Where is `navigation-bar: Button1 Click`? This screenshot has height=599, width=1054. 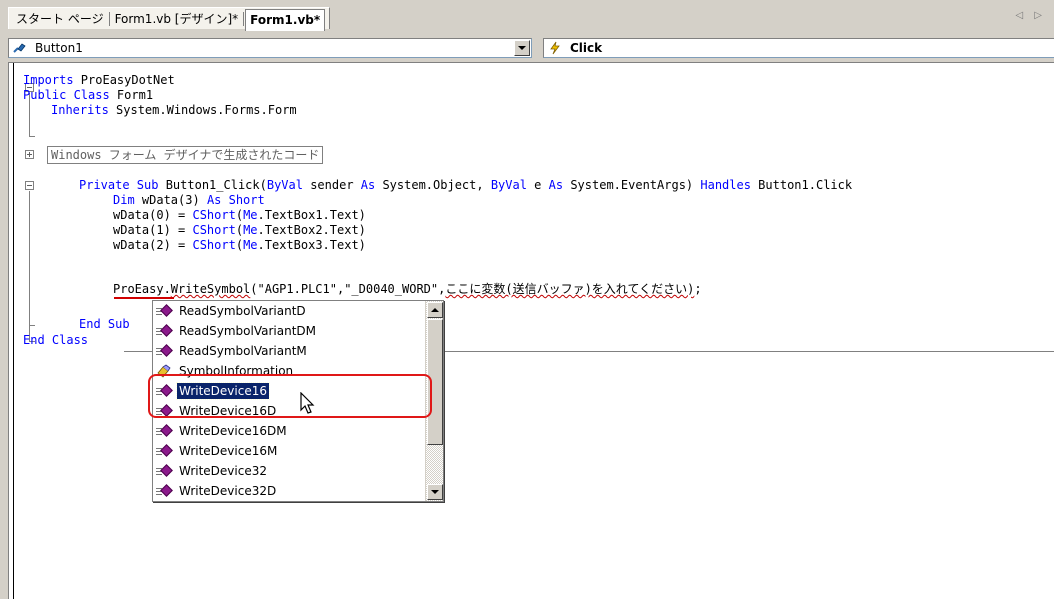 navigation-bar: Button1 Click is located at coordinates (527, 48).